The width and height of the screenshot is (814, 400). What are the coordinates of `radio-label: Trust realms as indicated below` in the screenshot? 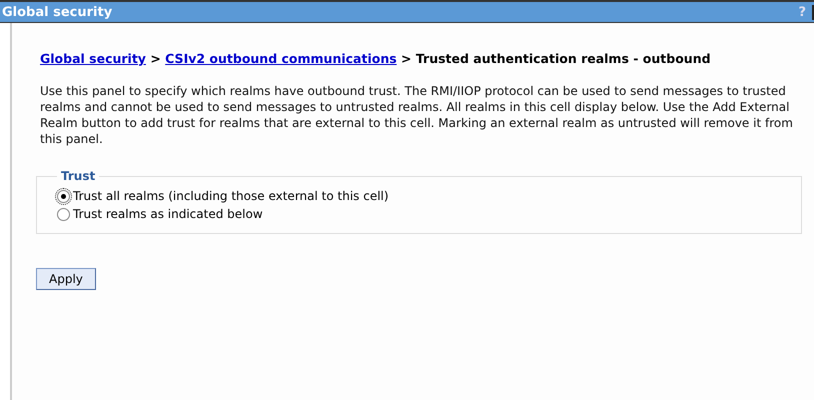 It's located at (168, 214).